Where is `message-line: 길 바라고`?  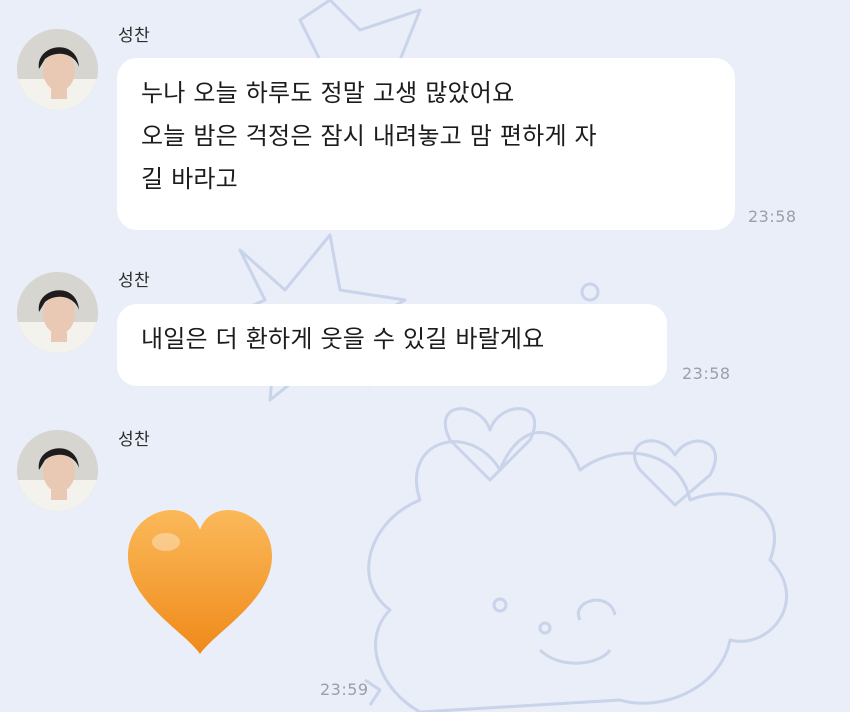
message-line: 길 바라고 is located at coordinates (189, 179).